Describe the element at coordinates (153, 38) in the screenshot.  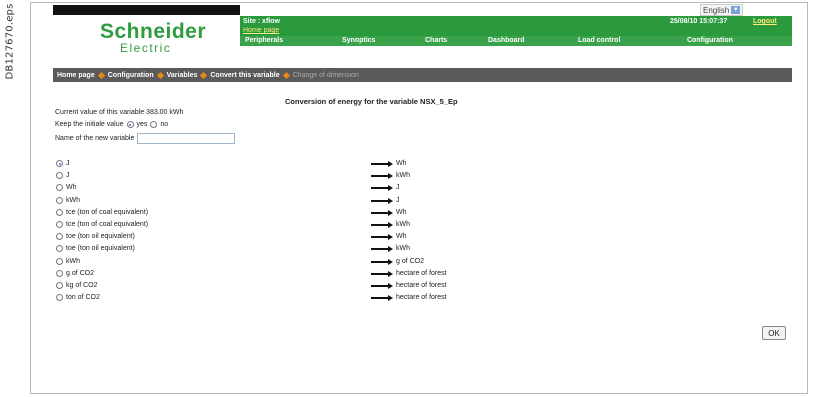
I see `schneider-logo: Schneider Electric` at that location.